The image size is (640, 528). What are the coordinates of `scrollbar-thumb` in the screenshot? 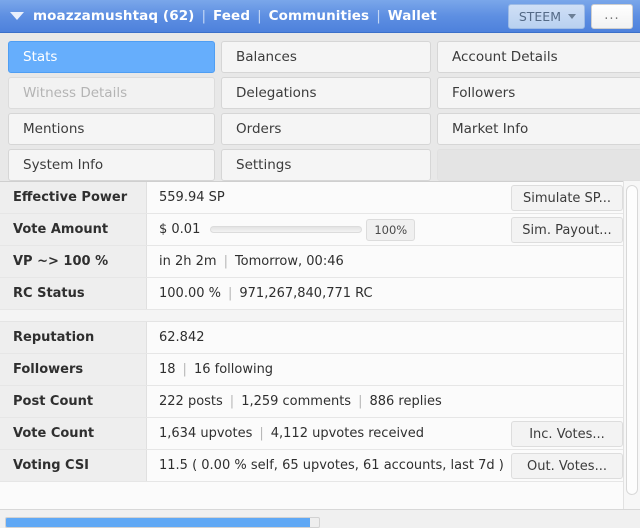 It's located at (632, 340).